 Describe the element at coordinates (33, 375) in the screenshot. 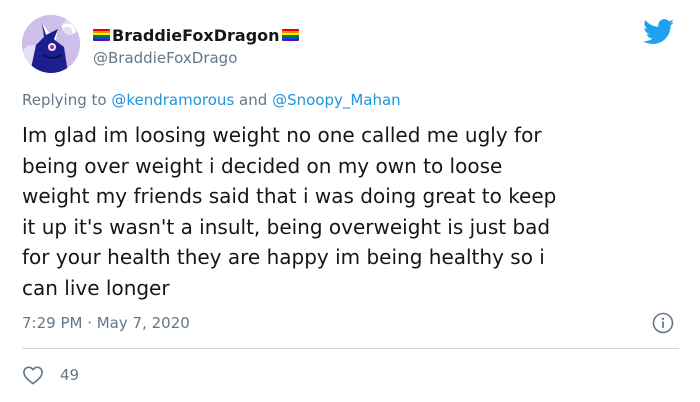

I see `heart-icon` at that location.